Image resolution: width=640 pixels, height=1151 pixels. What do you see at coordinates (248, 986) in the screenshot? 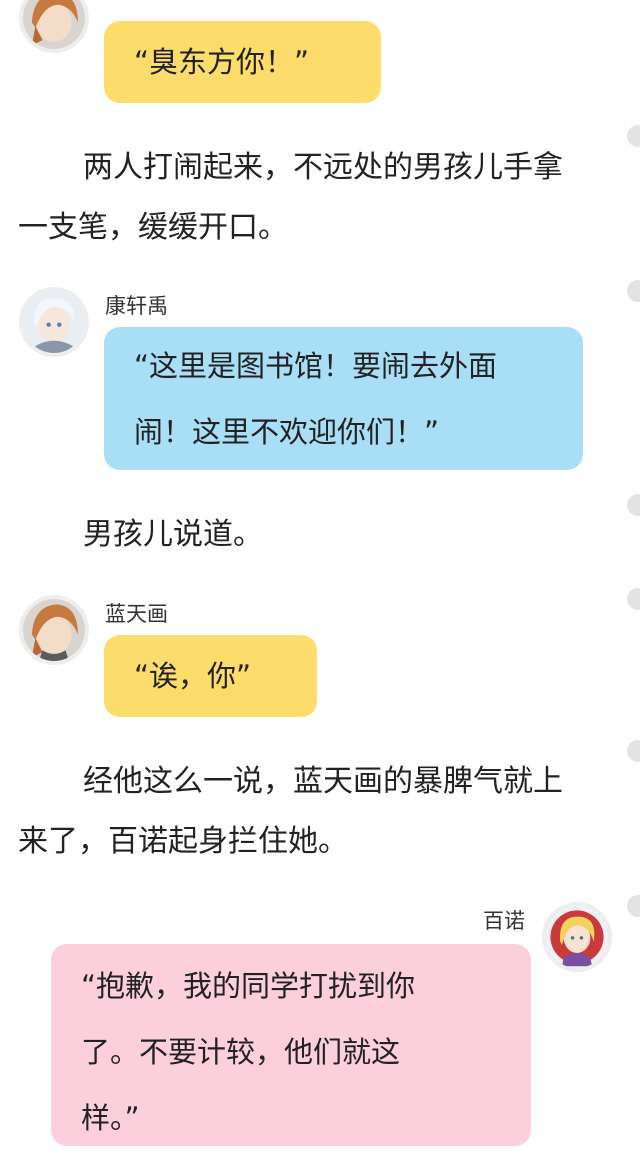
I see `message-line: “抱歉，我的同学打扰到你` at bounding box center [248, 986].